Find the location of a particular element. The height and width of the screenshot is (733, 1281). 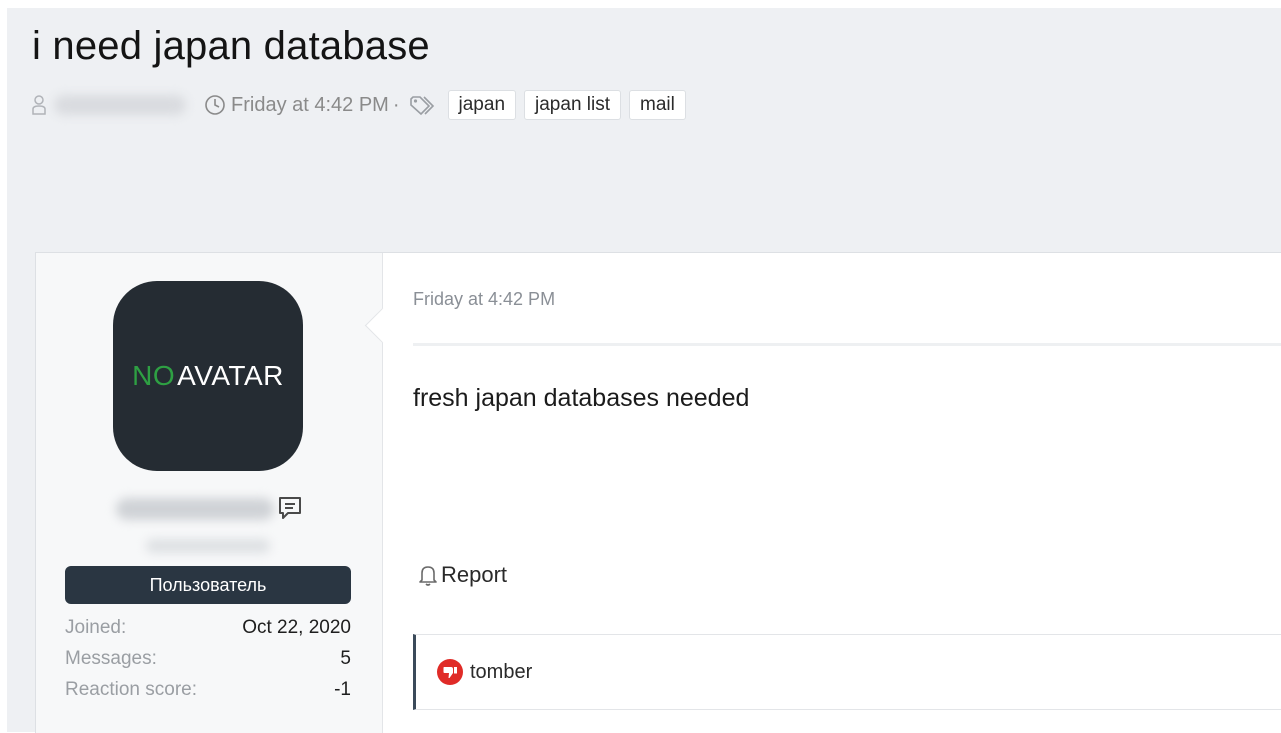

dislike-icon is located at coordinates (450, 672).